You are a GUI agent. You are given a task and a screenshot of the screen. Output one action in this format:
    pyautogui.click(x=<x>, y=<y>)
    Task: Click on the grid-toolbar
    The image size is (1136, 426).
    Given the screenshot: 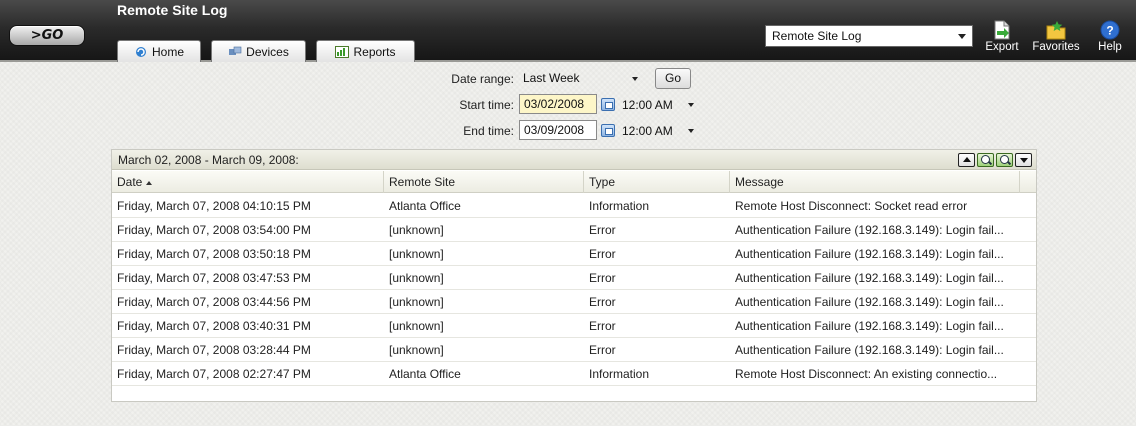 What is the action you would take?
    pyautogui.click(x=995, y=160)
    